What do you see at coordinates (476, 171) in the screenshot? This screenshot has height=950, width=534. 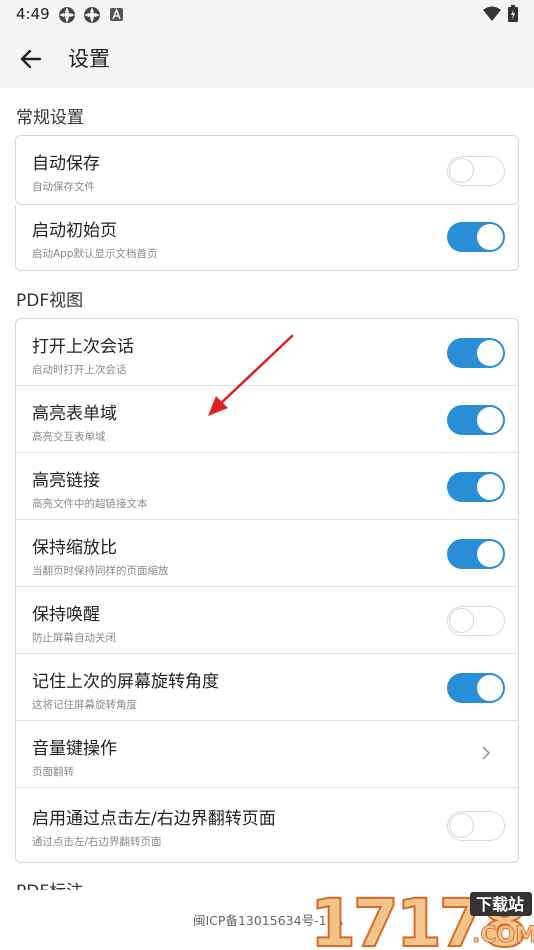 I see `autosave-toggle` at bounding box center [476, 171].